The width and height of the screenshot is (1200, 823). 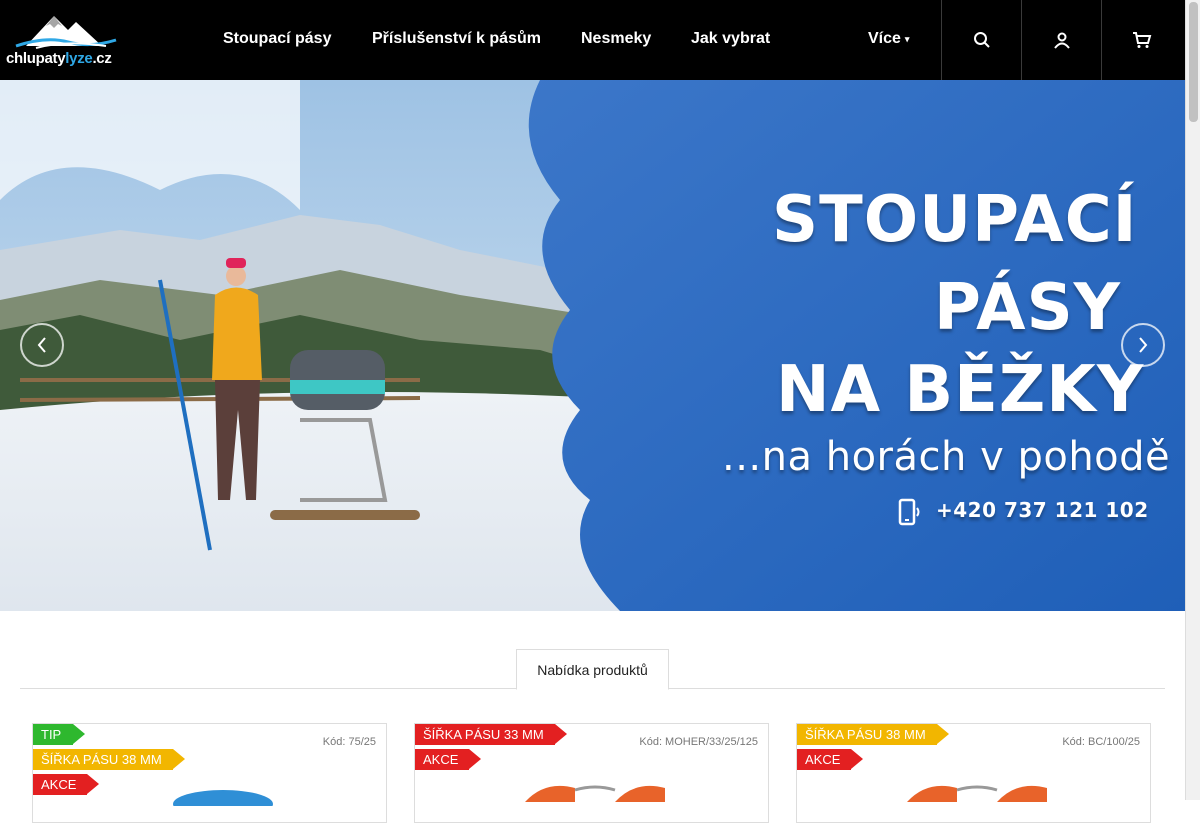 I want to click on logo-text-main: chlupaty, so click(x=36, y=58).